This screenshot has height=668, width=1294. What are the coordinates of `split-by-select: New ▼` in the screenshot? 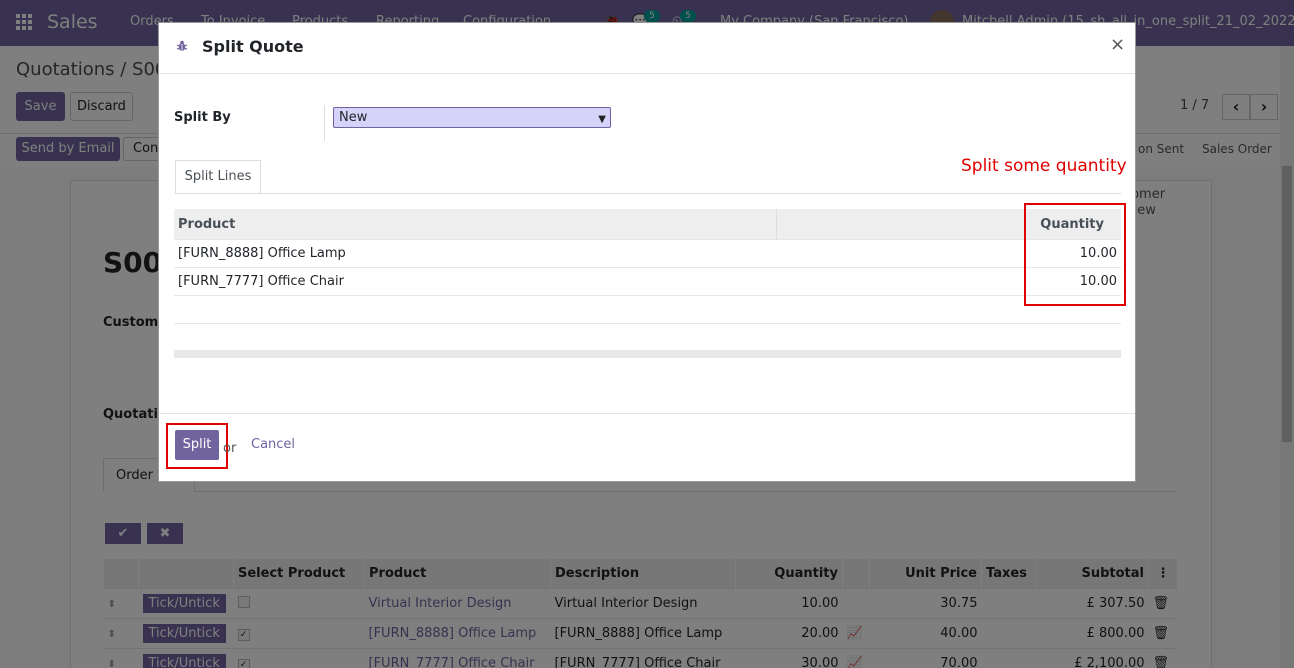 It's located at (472, 117).